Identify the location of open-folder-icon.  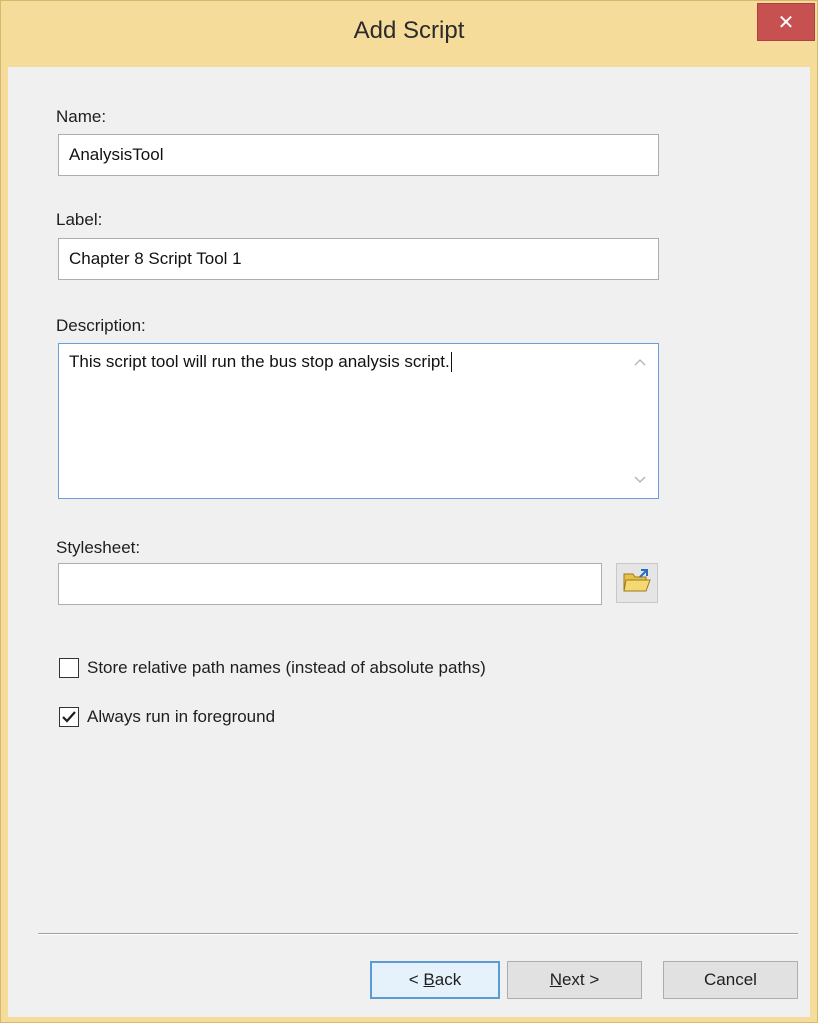
(637, 583).